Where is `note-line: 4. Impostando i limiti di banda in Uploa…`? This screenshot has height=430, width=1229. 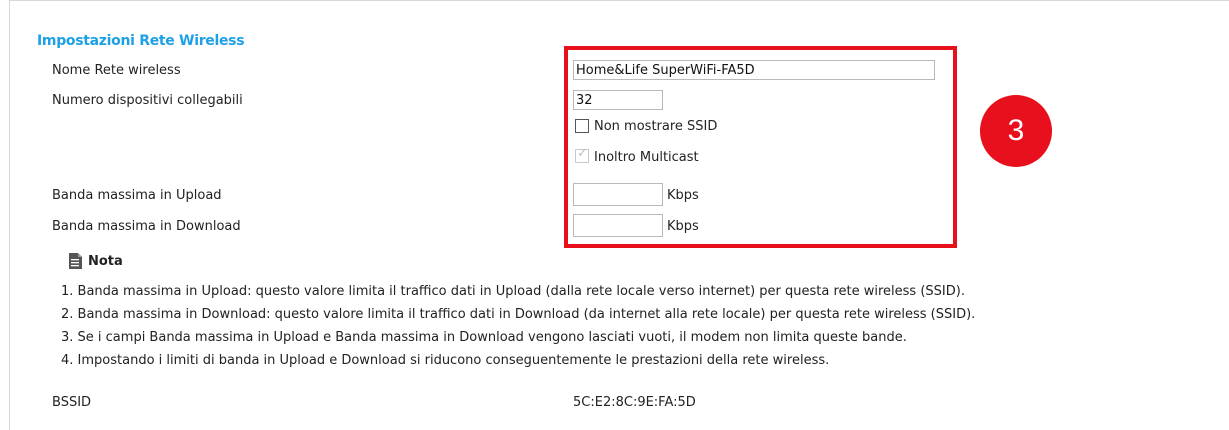 note-line: 4. Impostando i limiti di banda in Uploa… is located at coordinates (445, 360).